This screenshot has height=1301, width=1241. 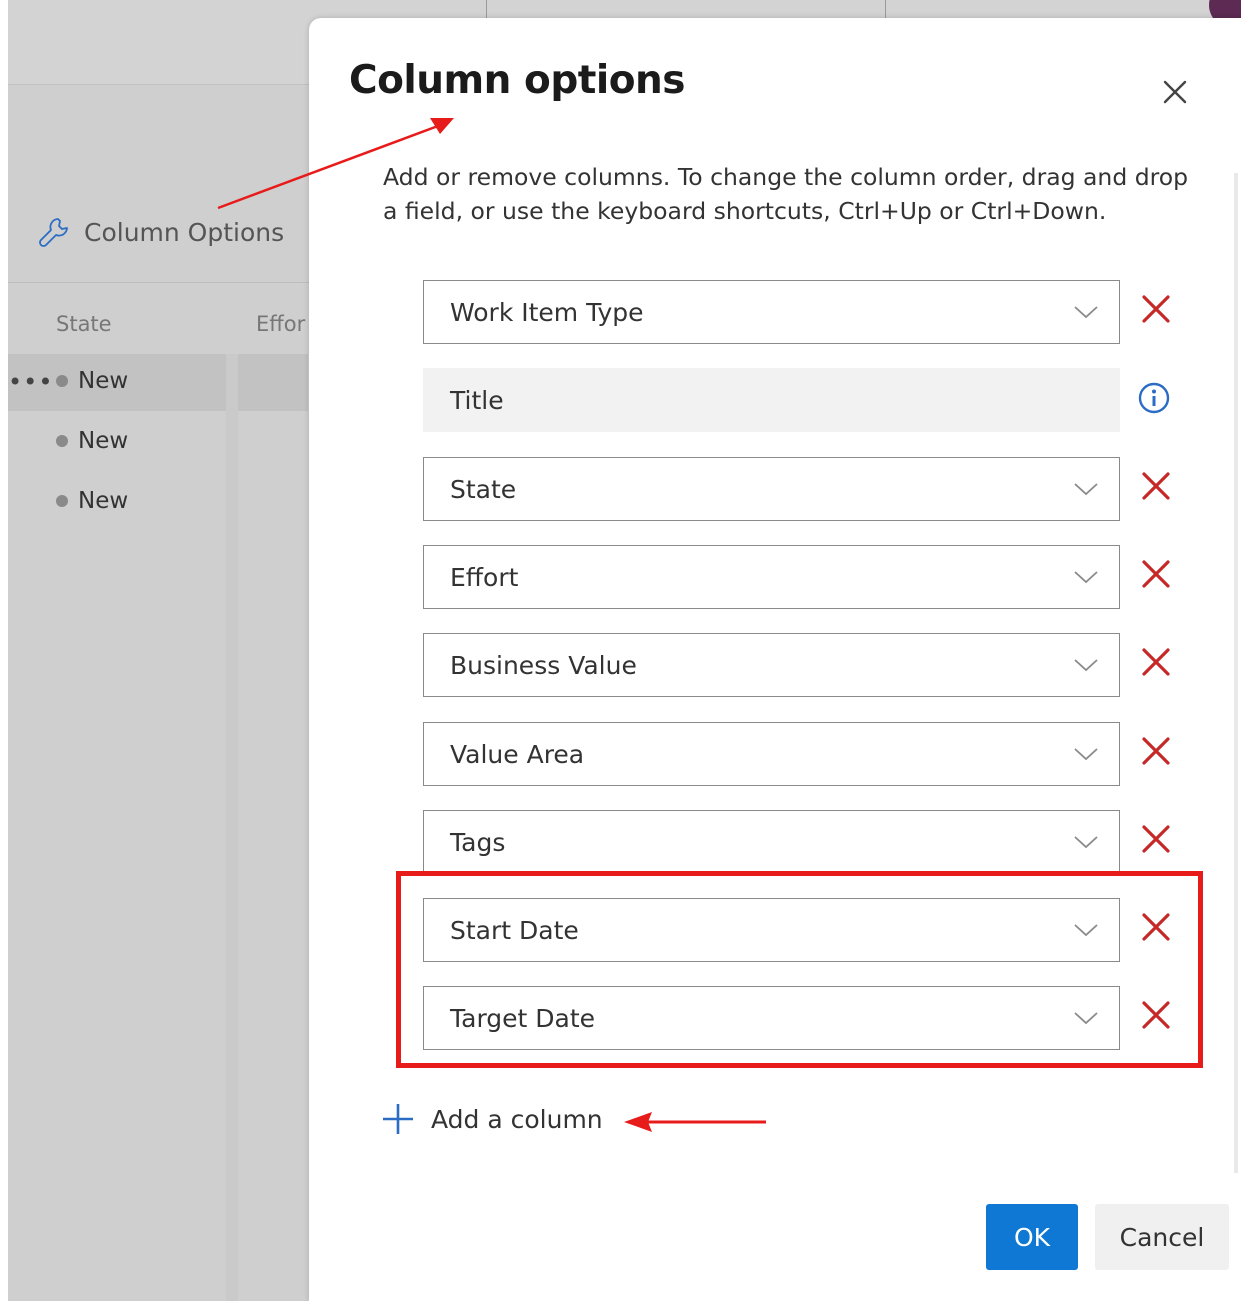 What do you see at coordinates (543, 665) in the screenshot?
I see `column-field-label: Business Value` at bounding box center [543, 665].